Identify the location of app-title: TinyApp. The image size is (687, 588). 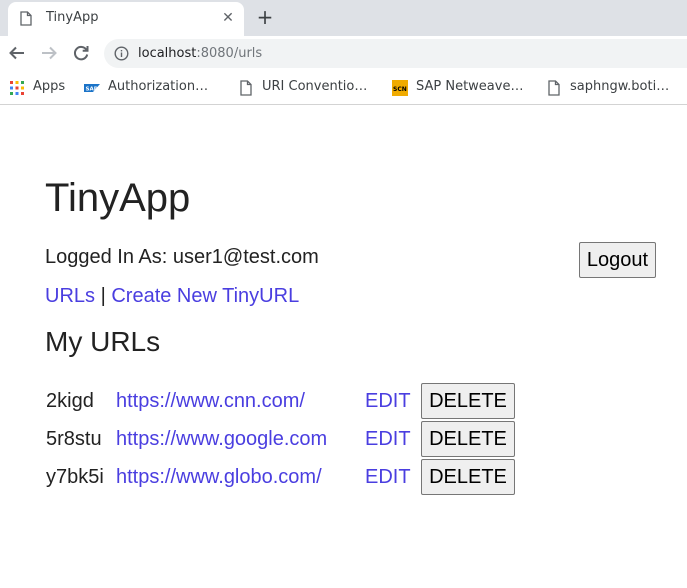
(118, 198).